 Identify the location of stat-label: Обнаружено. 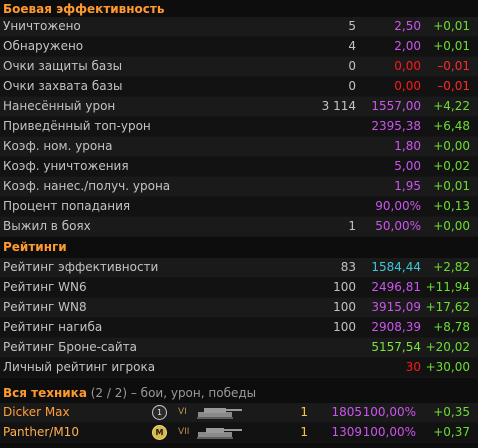
(43, 46).